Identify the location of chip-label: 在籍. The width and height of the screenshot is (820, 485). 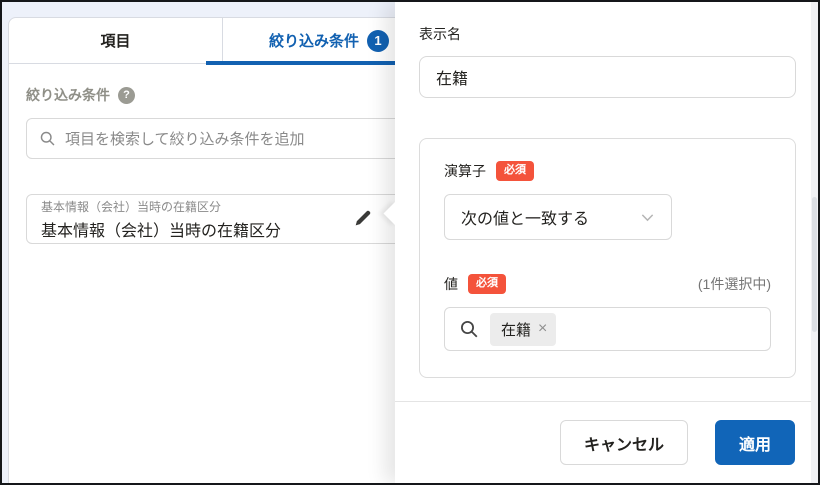
(516, 330).